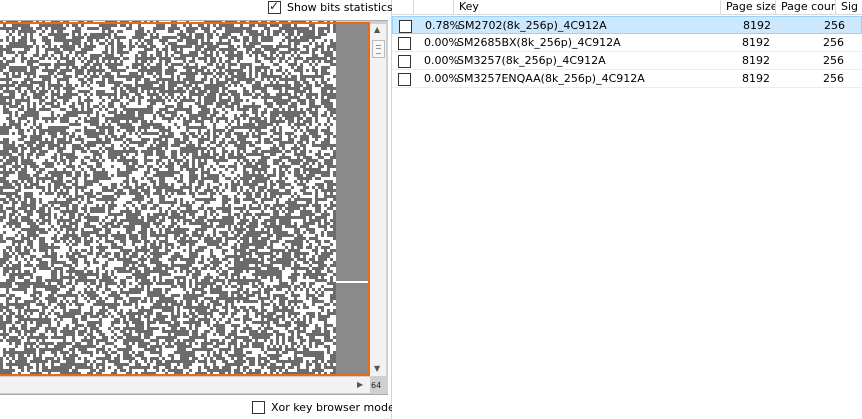 This screenshot has height=419, width=862. I want to click on scroll-up-arrow-icon: ▲, so click(377, 30).